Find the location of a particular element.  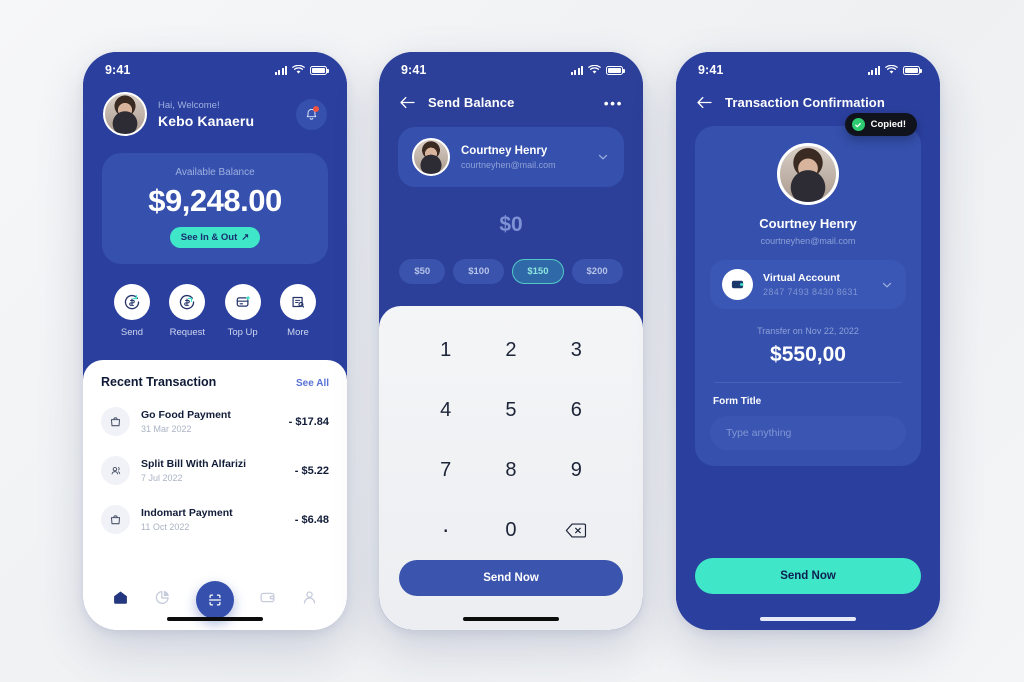

transaction-date: 31 Mar 2022 is located at coordinates (166, 429).